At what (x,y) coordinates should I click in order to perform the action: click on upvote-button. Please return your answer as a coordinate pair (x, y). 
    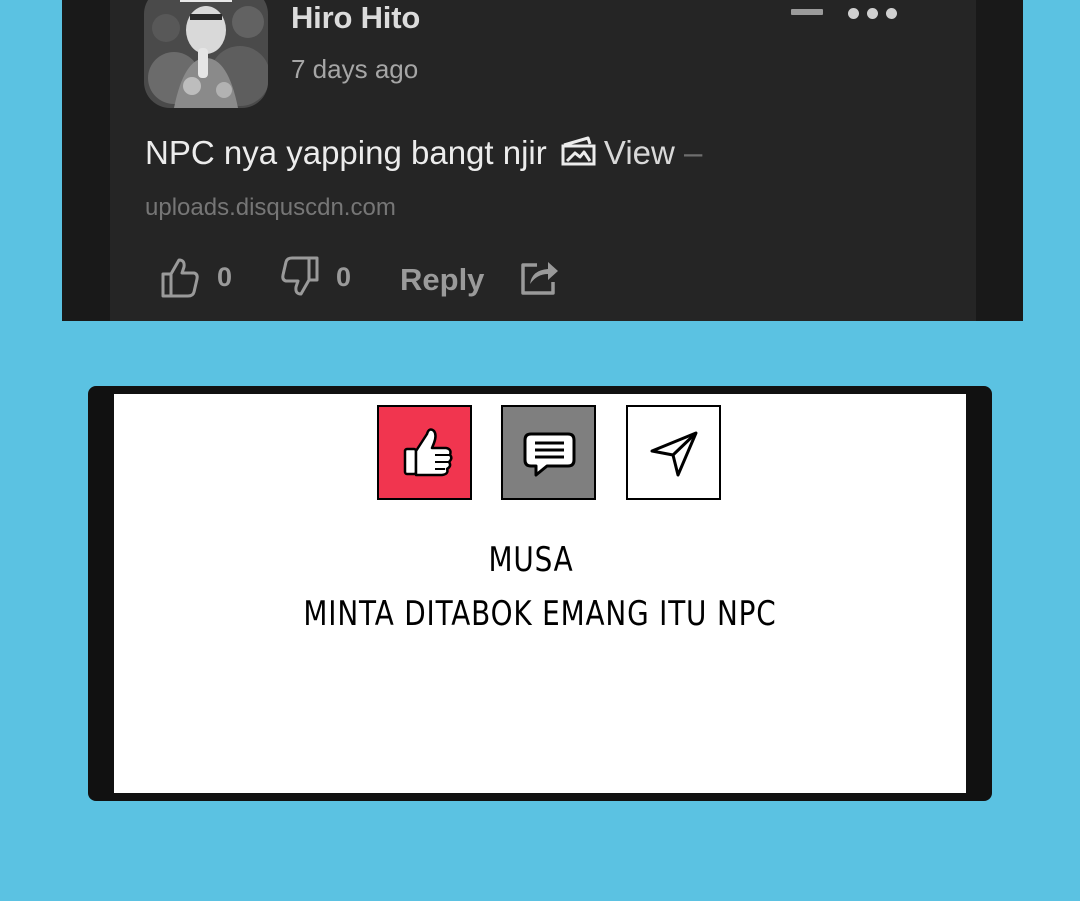
    Looking at the image, I should click on (180, 279).